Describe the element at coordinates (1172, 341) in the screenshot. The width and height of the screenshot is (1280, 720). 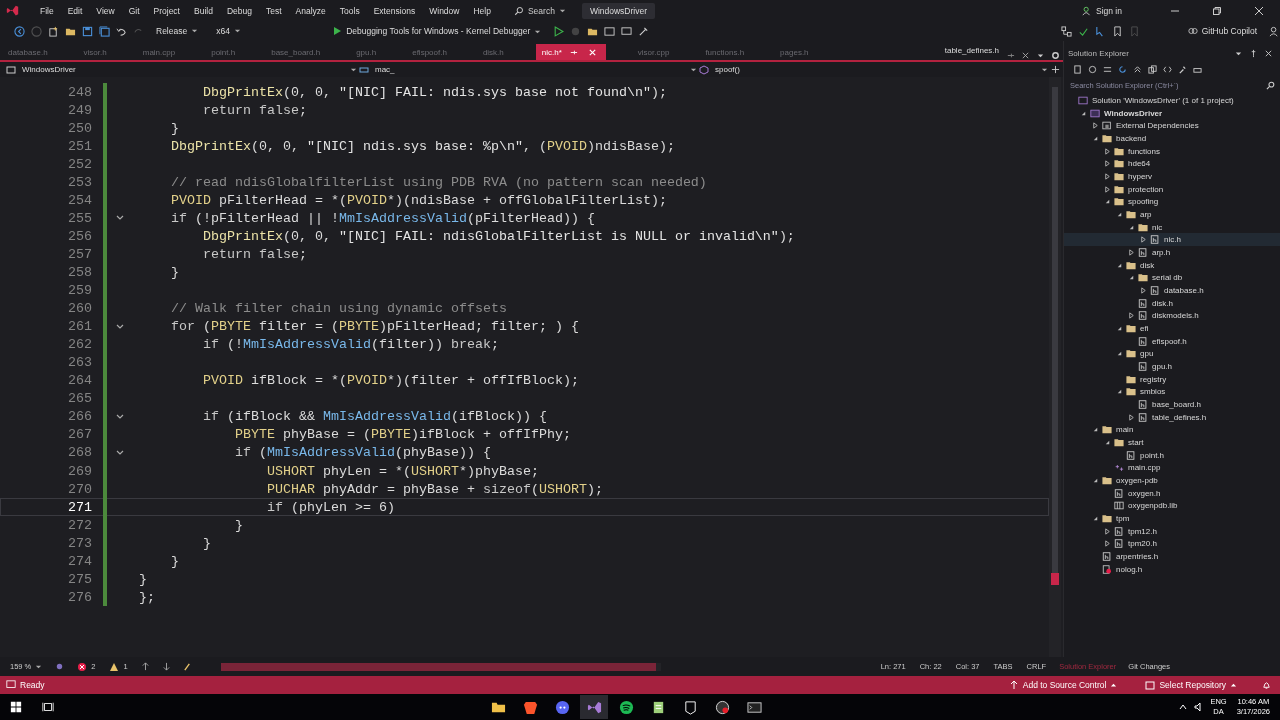
I see `tree-item: efispoof.h` at that location.